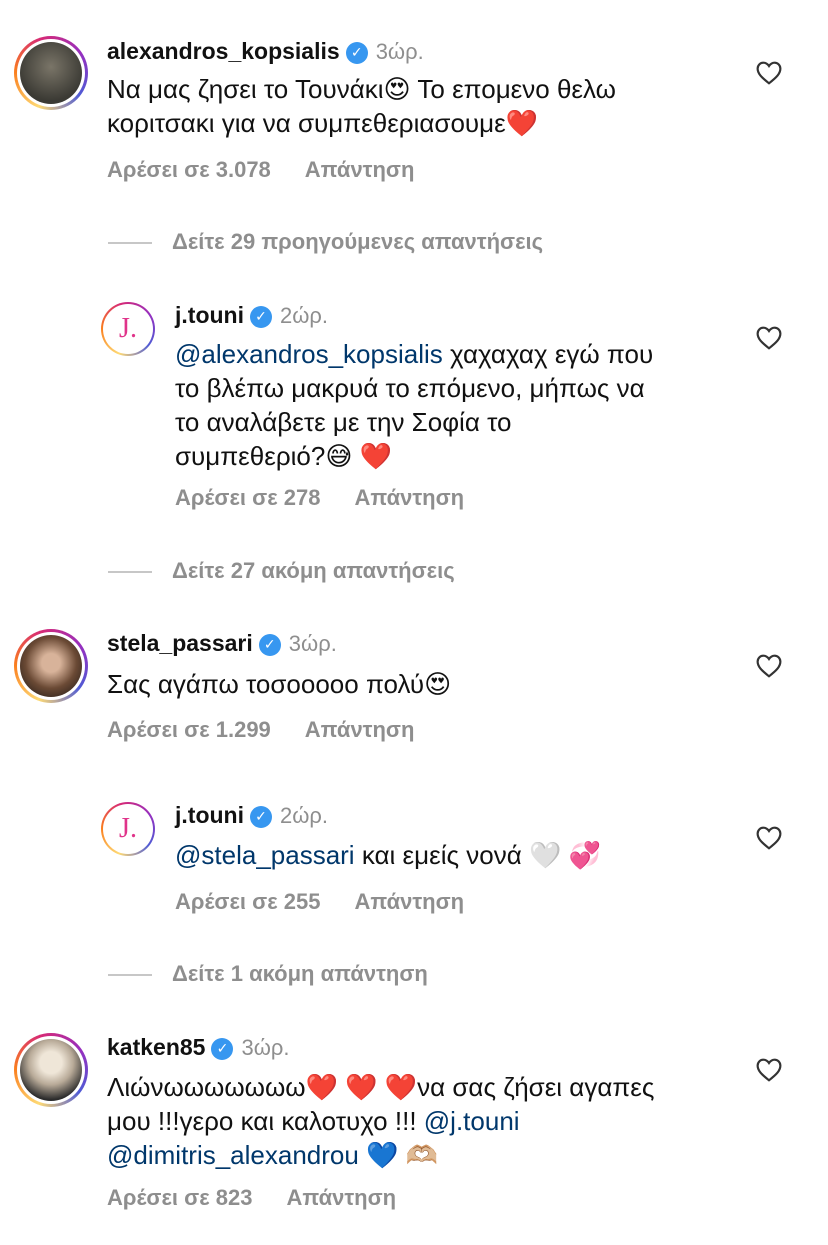  Describe the element at coordinates (552, 354) in the screenshot. I see `comment-text: χαχαχαχ εγώ που` at that location.